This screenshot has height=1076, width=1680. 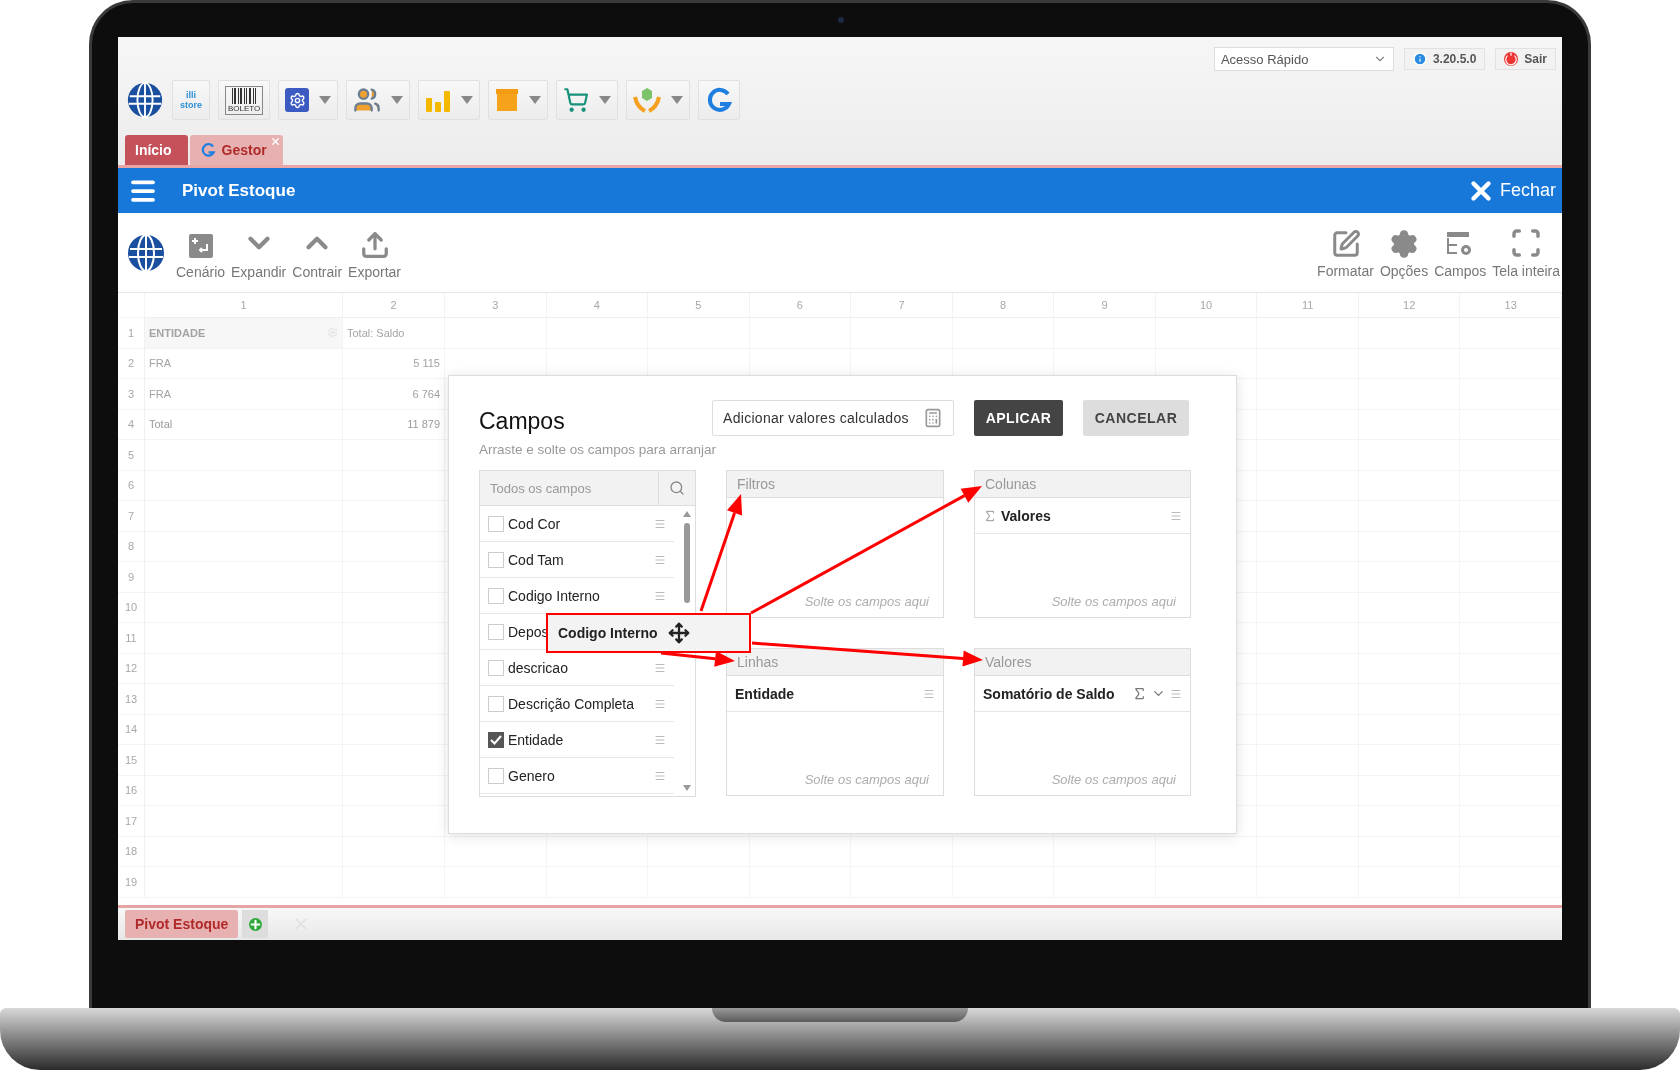 I want to click on page-title: Pivot Estoque, so click(x=239, y=190).